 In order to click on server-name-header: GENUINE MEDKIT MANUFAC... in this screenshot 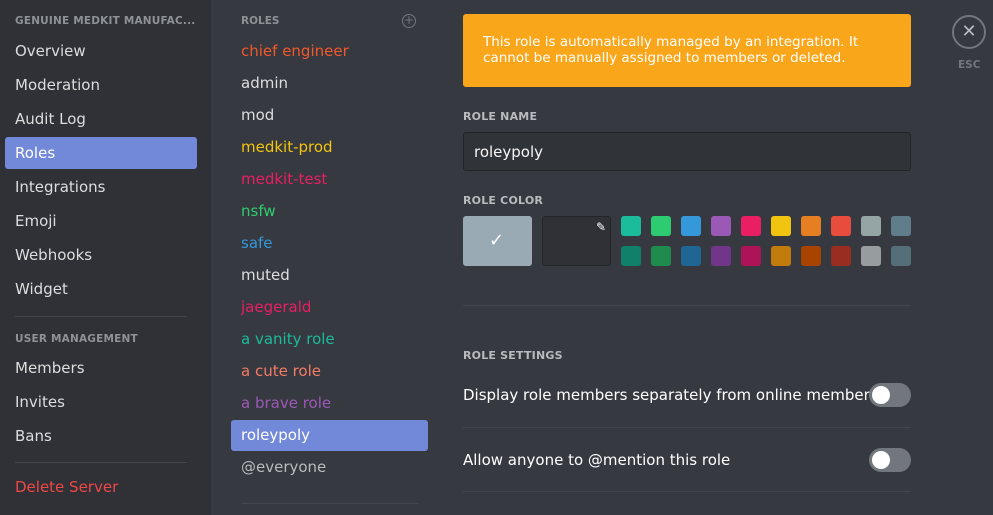, I will do `click(105, 21)`.